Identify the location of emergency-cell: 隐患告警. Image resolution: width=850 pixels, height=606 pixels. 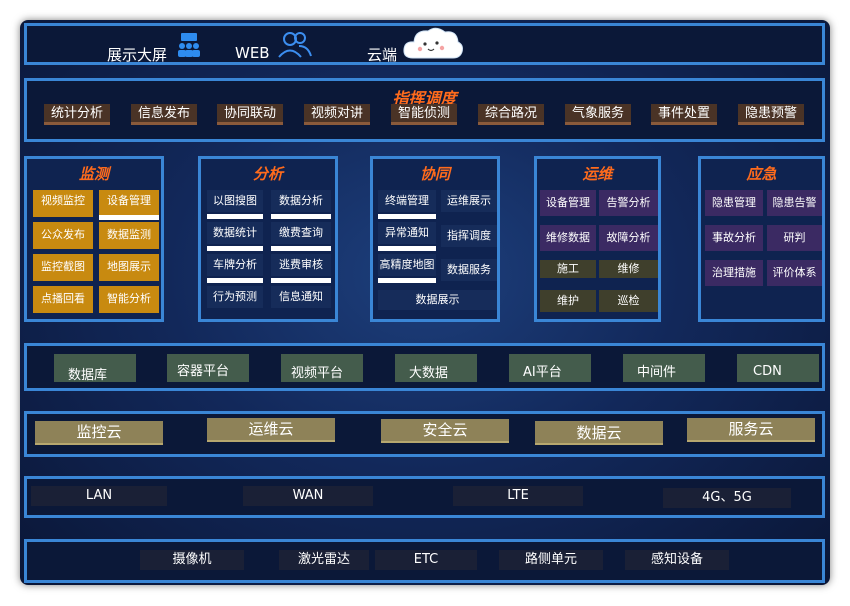
(794, 203).